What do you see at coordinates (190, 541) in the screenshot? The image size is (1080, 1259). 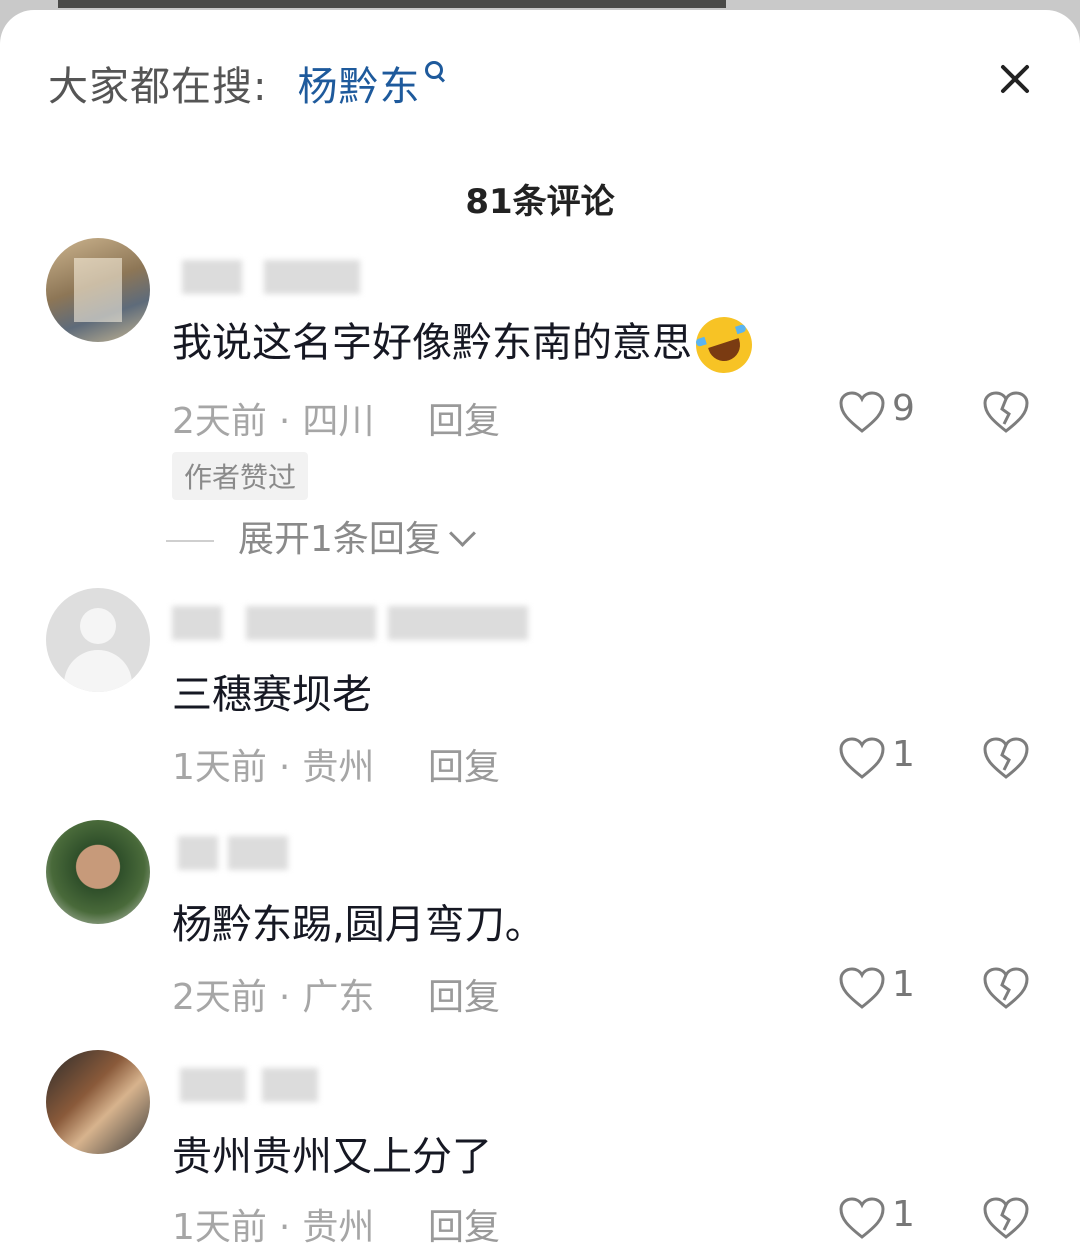 I see `expand-divider` at bounding box center [190, 541].